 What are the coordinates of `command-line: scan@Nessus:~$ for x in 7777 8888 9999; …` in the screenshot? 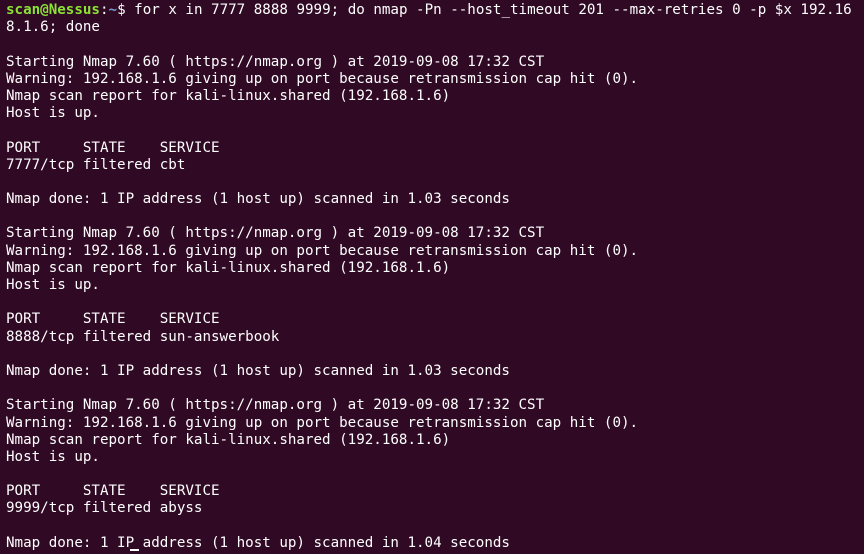 It's located at (435, 10).